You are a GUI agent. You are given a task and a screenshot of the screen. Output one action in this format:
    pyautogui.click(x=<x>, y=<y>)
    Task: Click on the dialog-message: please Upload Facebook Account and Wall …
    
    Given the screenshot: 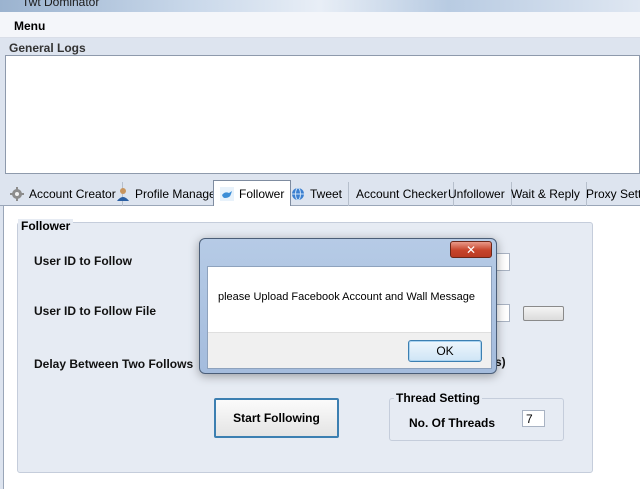 What is the action you would take?
    pyautogui.click(x=347, y=297)
    